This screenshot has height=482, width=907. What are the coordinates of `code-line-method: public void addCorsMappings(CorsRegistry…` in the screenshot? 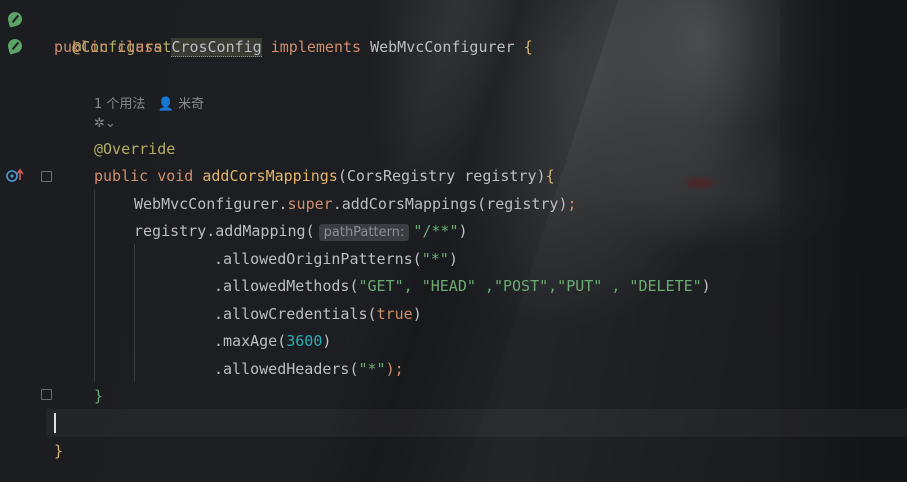 It's located at (324, 176).